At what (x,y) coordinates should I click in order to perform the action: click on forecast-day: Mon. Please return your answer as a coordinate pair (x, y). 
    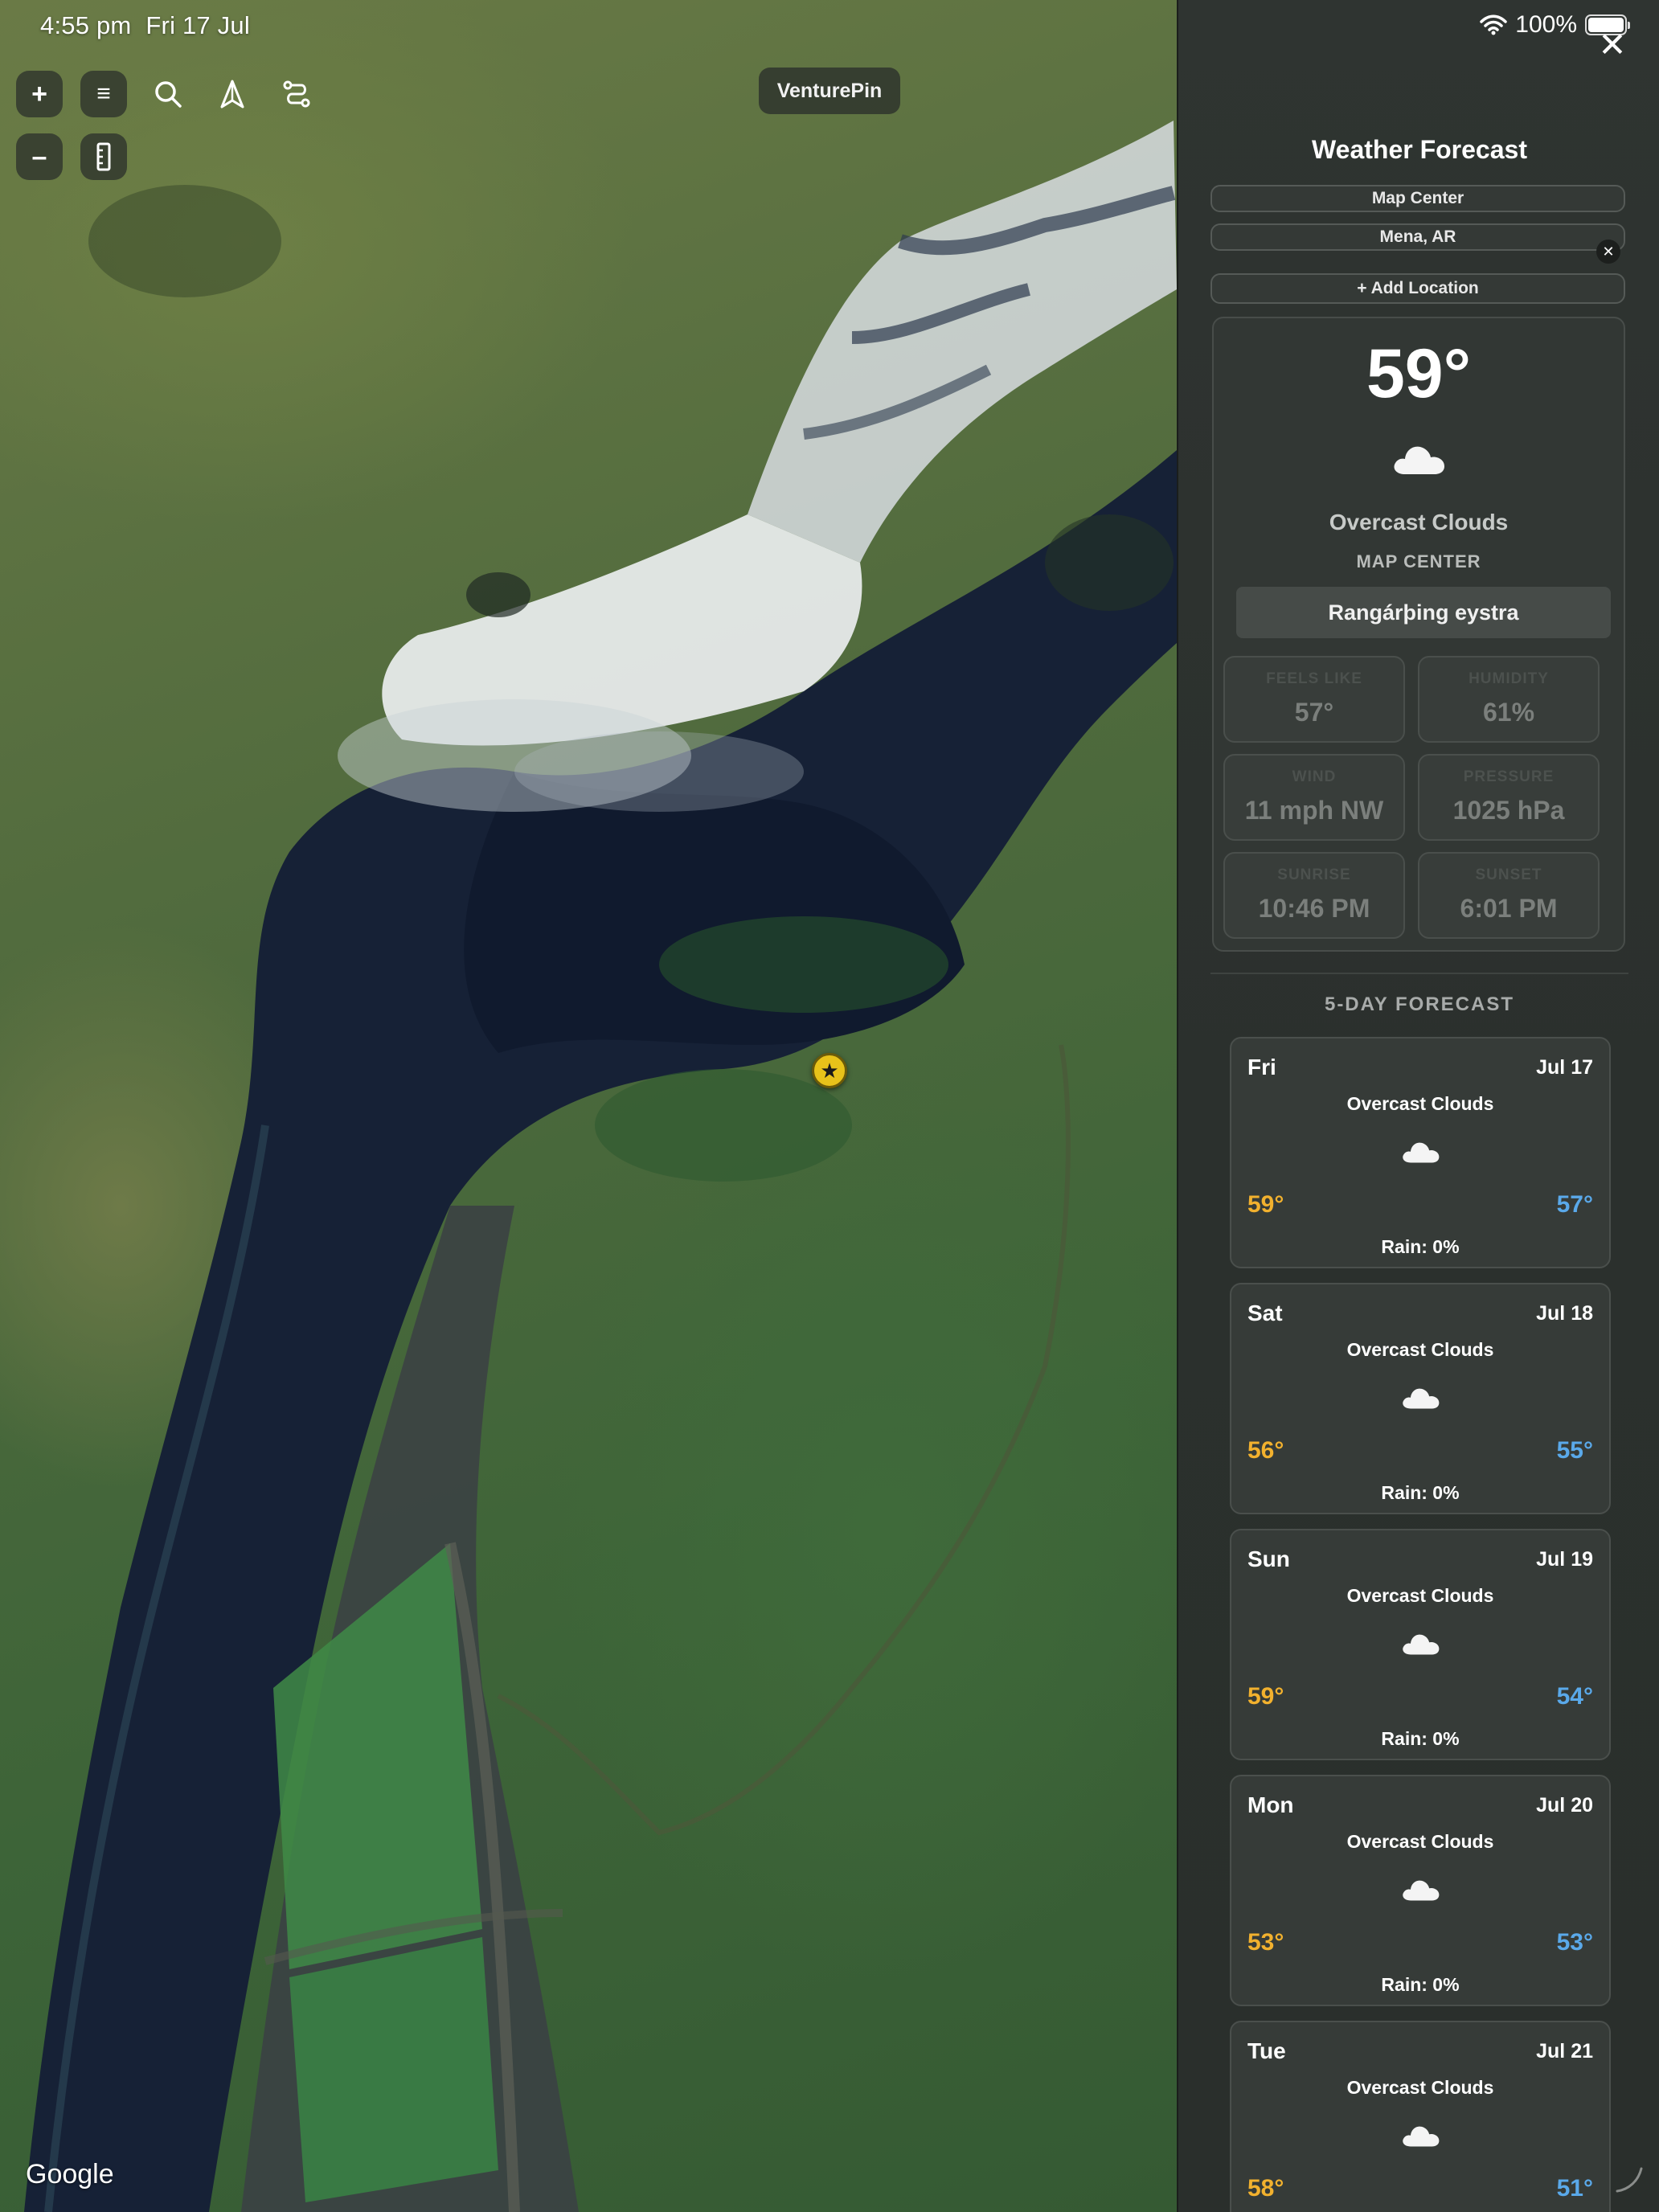
    Looking at the image, I should click on (1270, 1804).